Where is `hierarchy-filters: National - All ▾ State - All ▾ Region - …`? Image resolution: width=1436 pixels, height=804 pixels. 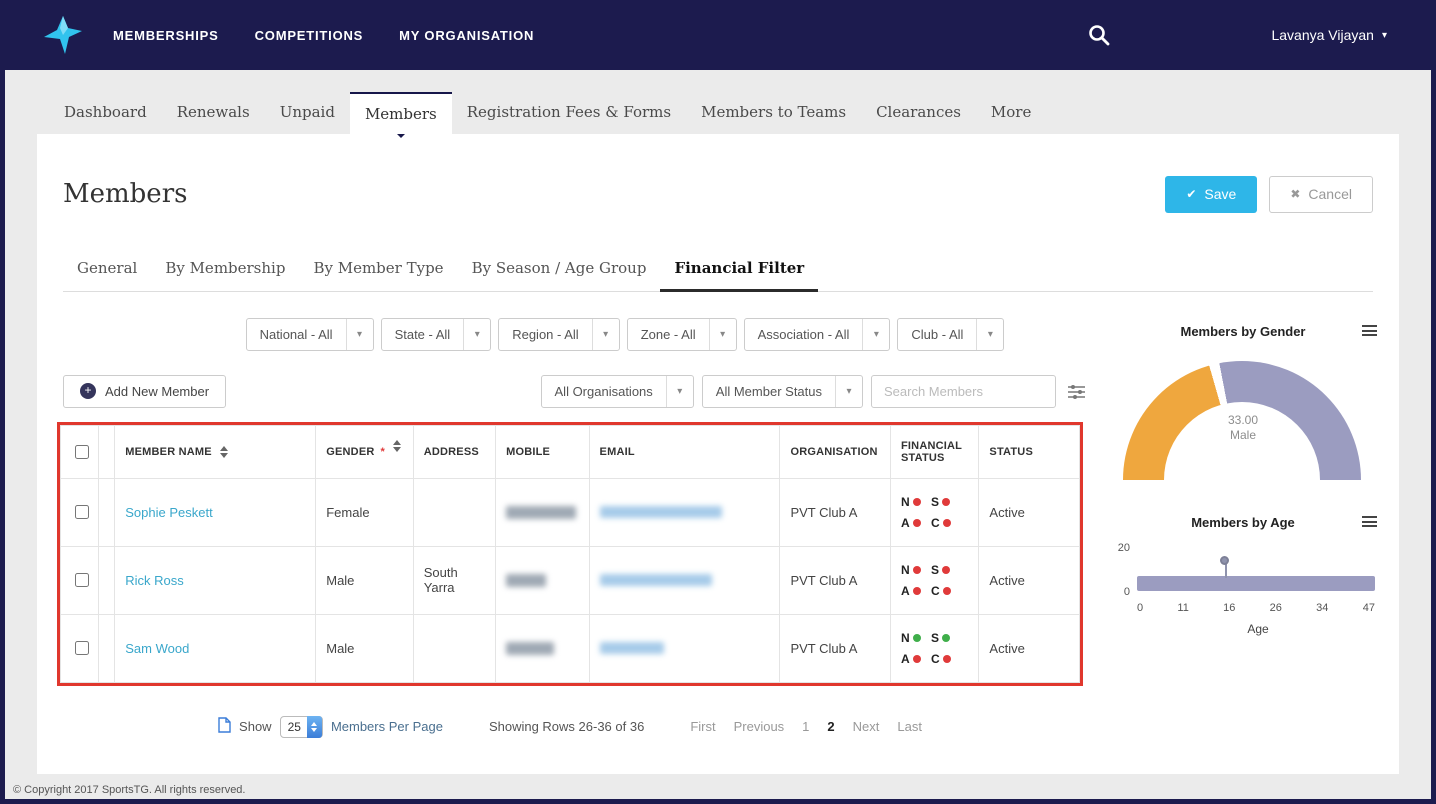 hierarchy-filters: National - All ▾ State - All ▾ Region - … is located at coordinates (625, 334).